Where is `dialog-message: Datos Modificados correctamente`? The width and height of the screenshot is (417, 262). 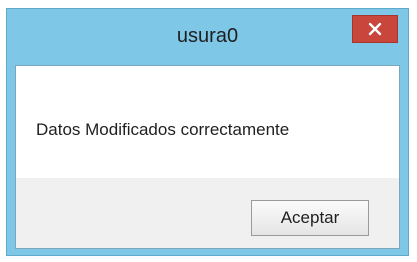 dialog-message: Datos Modificados correctamente is located at coordinates (163, 129).